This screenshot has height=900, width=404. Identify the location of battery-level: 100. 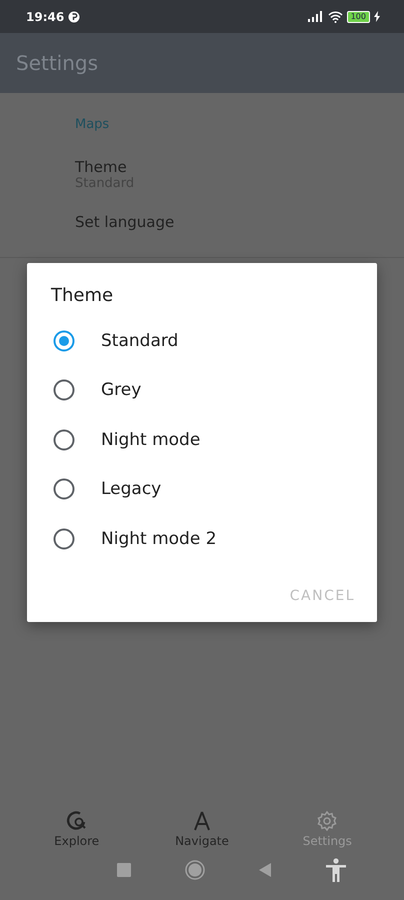
(358, 16).